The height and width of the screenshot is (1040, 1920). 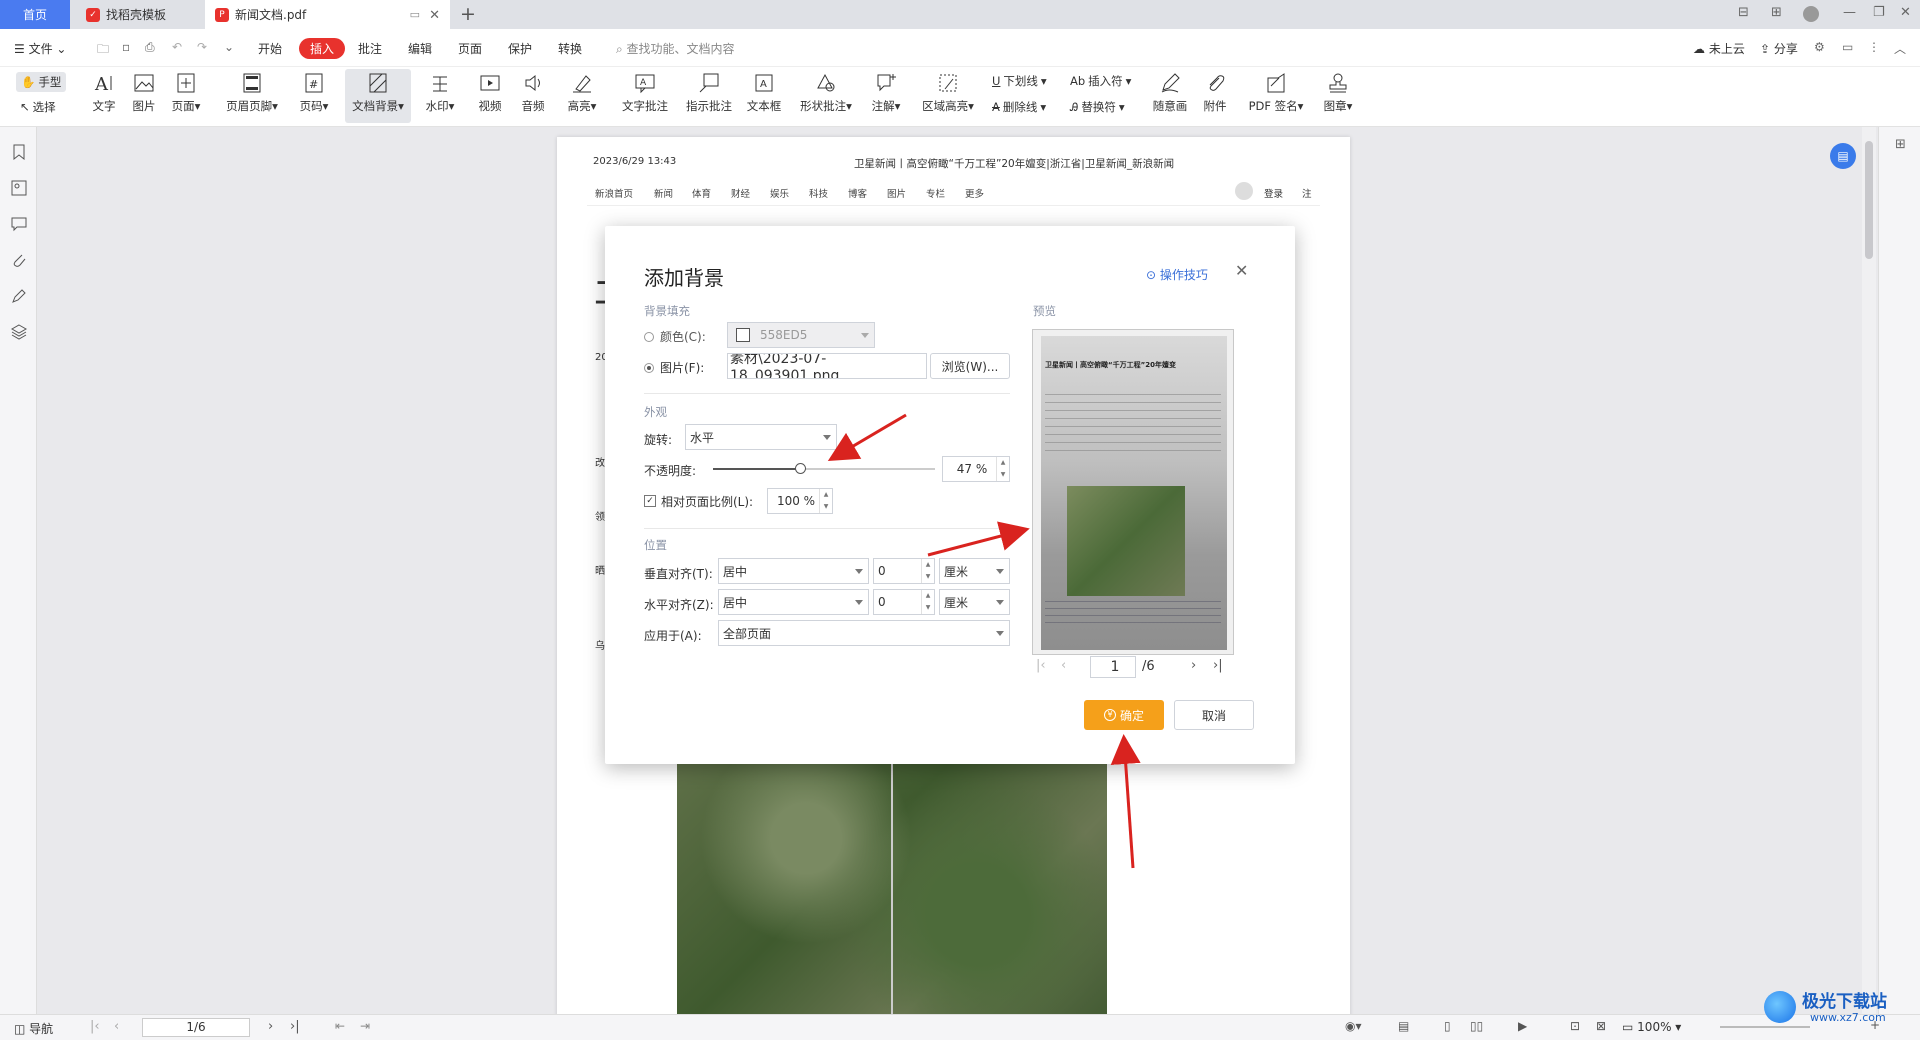 I want to click on stamp-button: 图章▾, so click(x=1338, y=91).